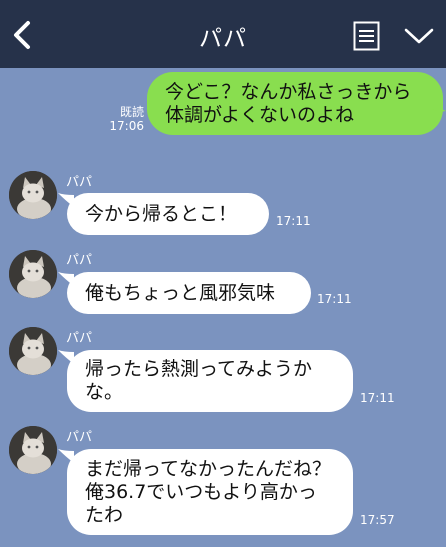 This screenshot has width=446, height=547. I want to click on notes-button, so click(366, 36).